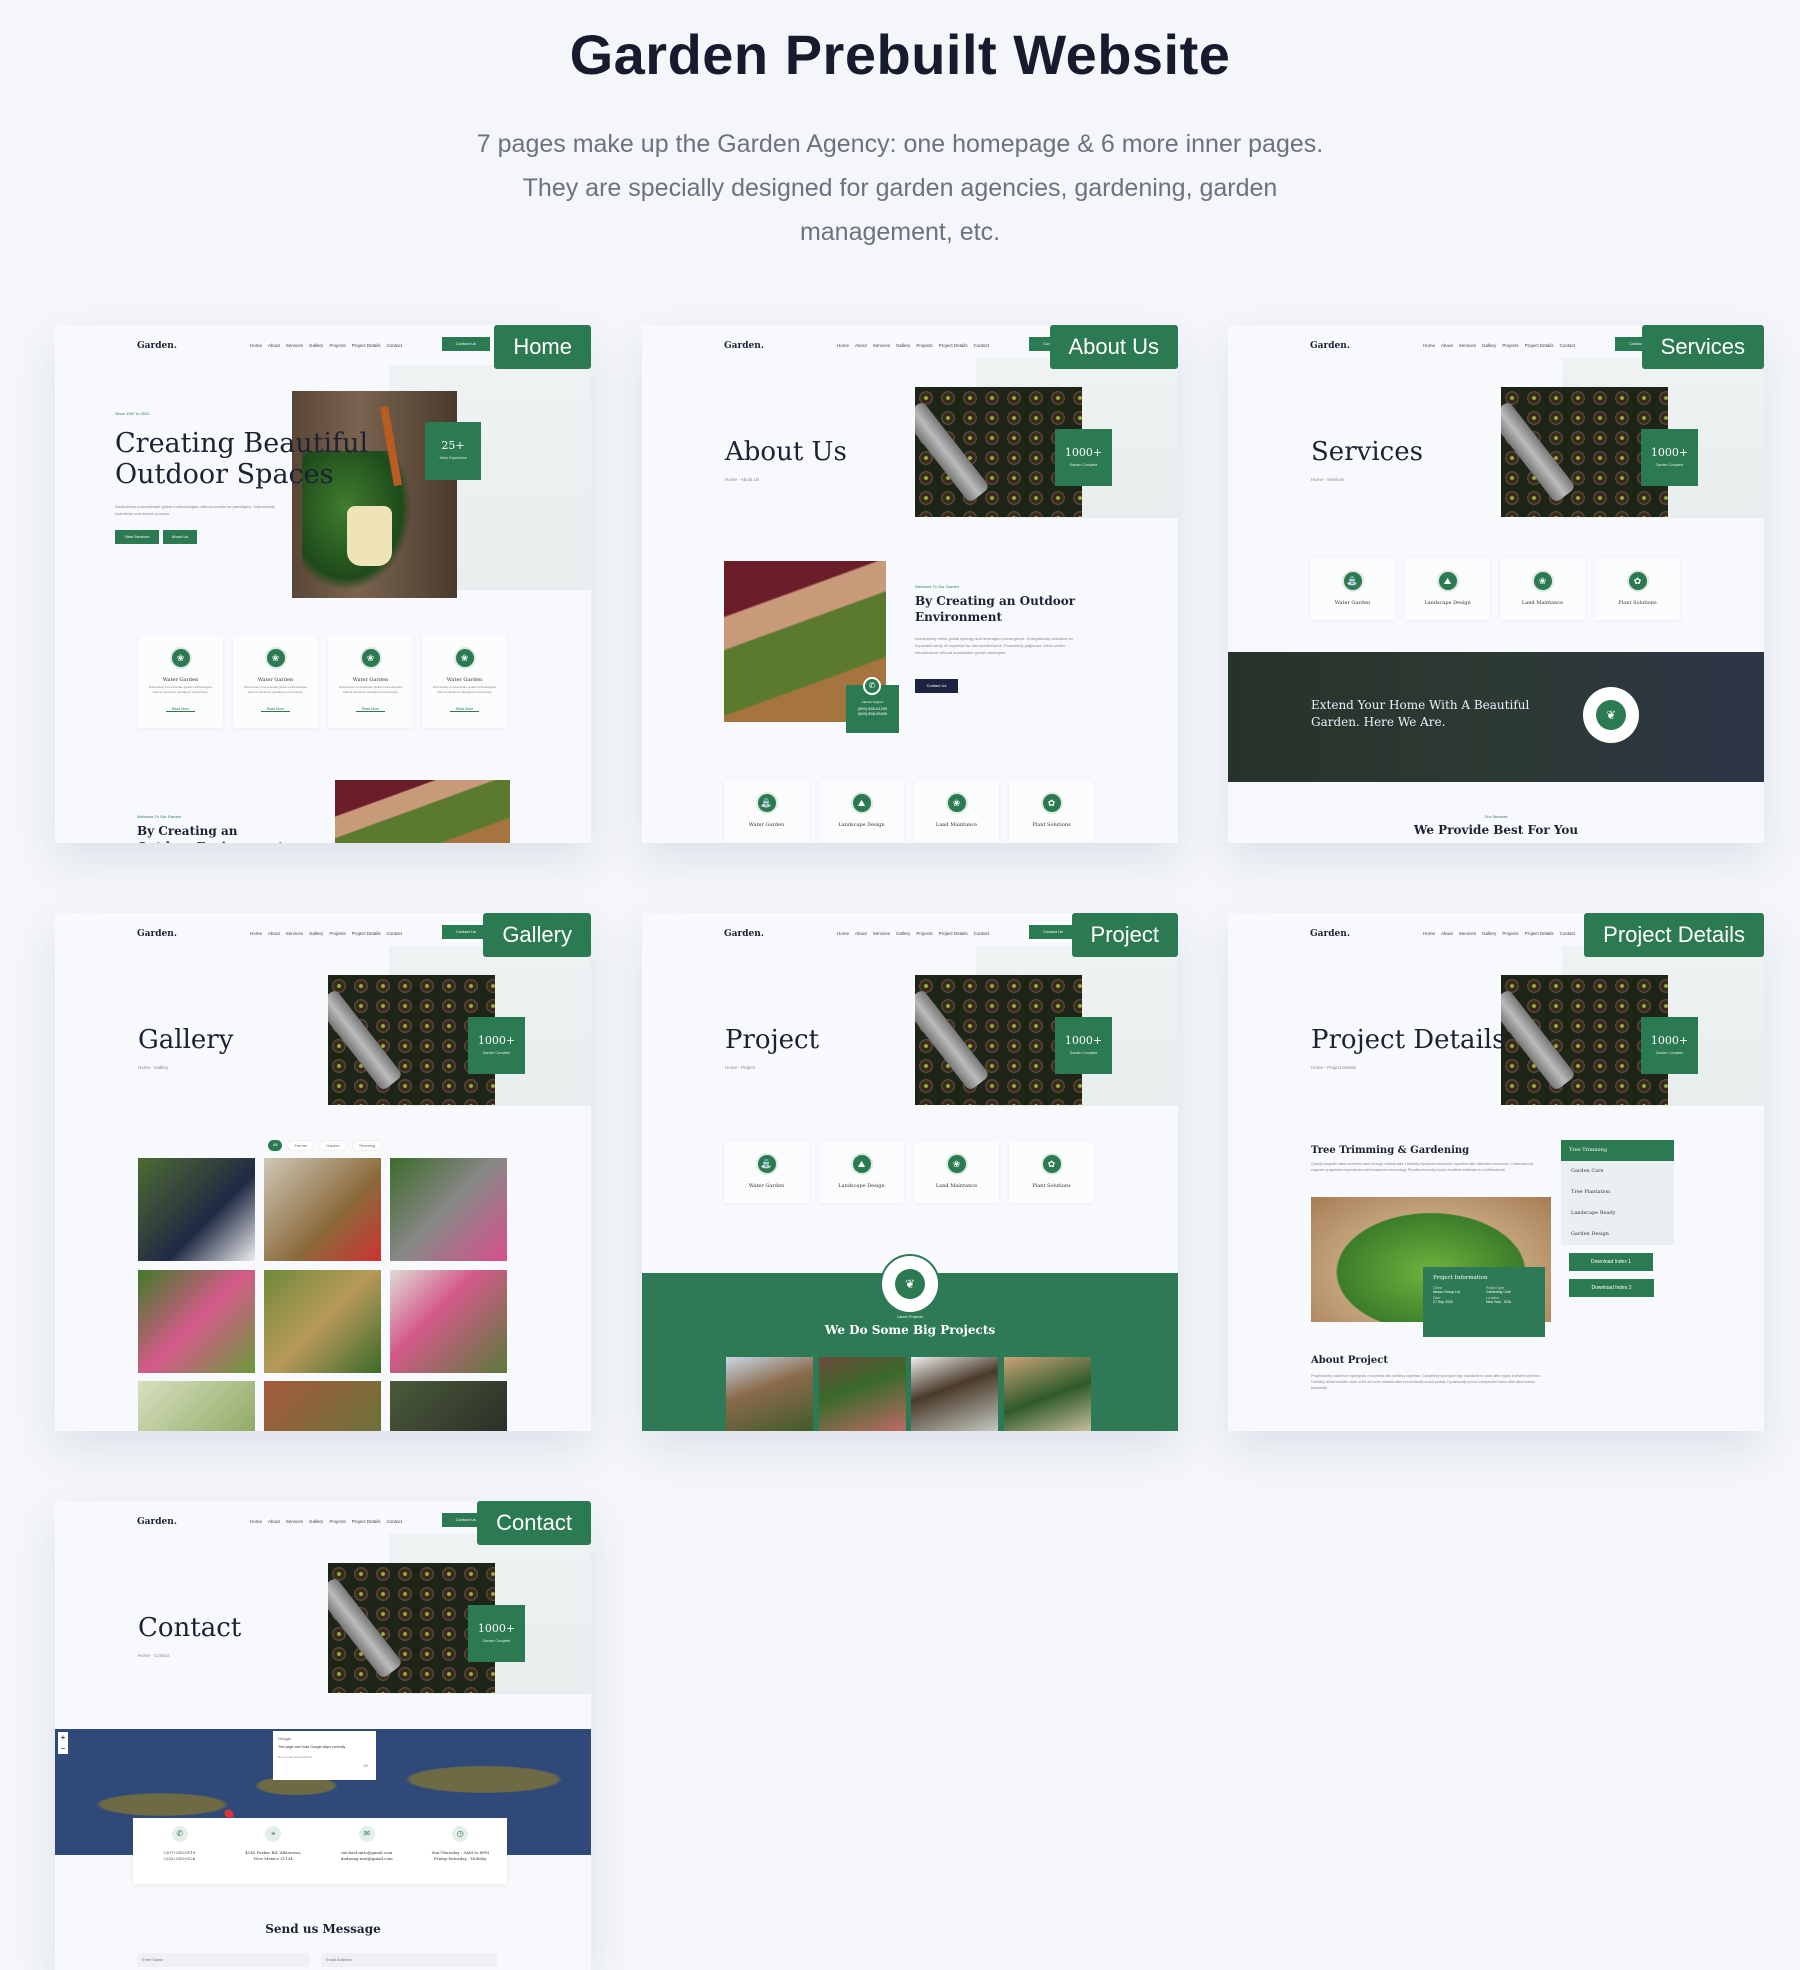 The height and width of the screenshot is (1970, 1800). Describe the element at coordinates (1611, 1262) in the screenshot. I see `download-index-1-button: Download Index 1` at that location.